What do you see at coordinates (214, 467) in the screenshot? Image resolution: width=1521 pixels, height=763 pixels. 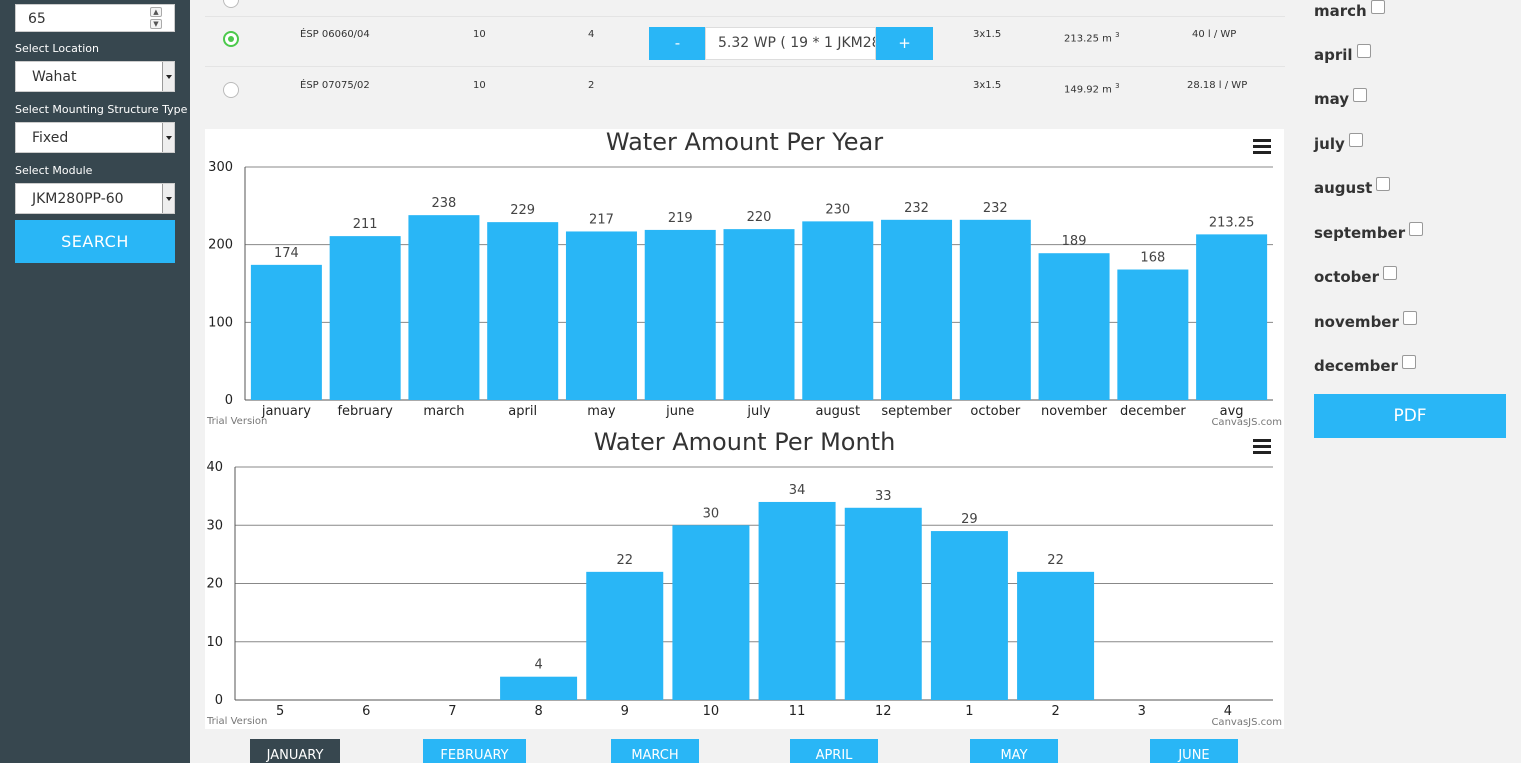 I see `y-tick-label: 40` at bounding box center [214, 467].